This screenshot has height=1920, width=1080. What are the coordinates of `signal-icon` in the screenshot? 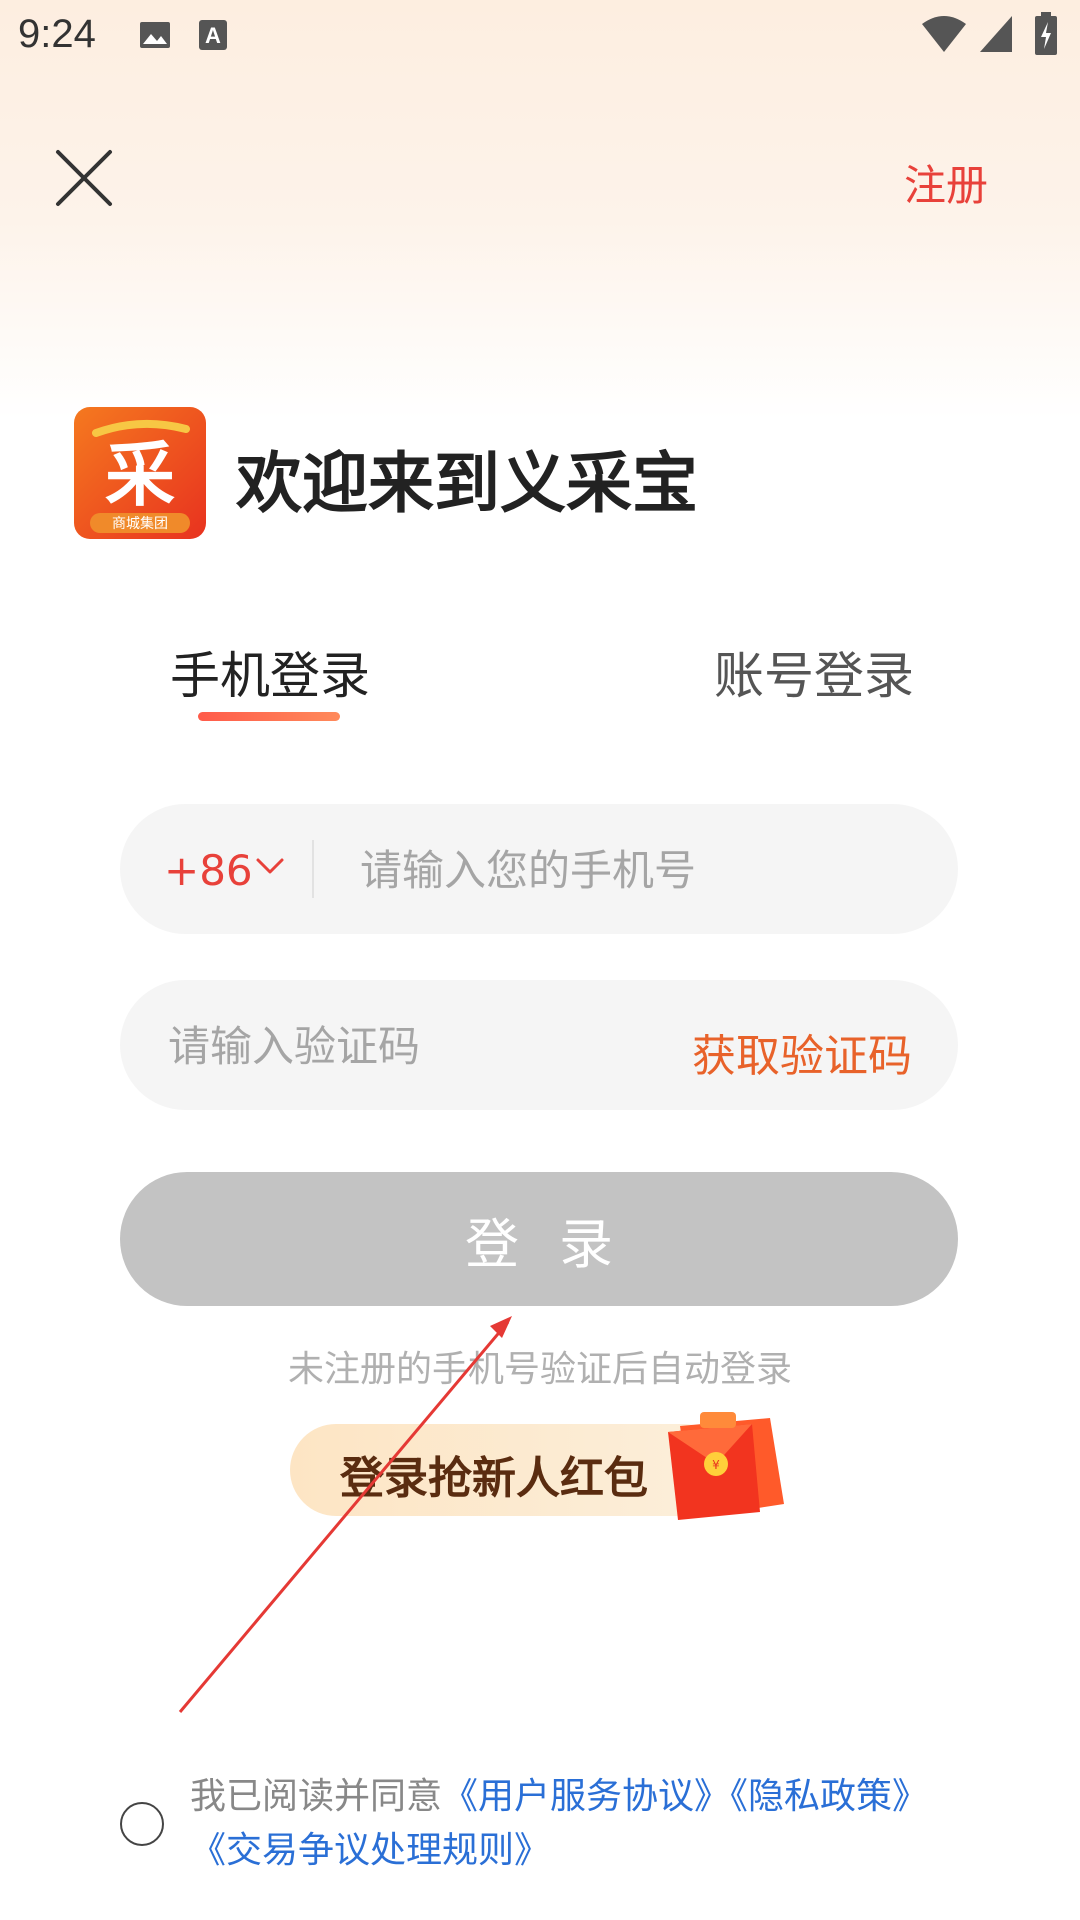 It's located at (996, 34).